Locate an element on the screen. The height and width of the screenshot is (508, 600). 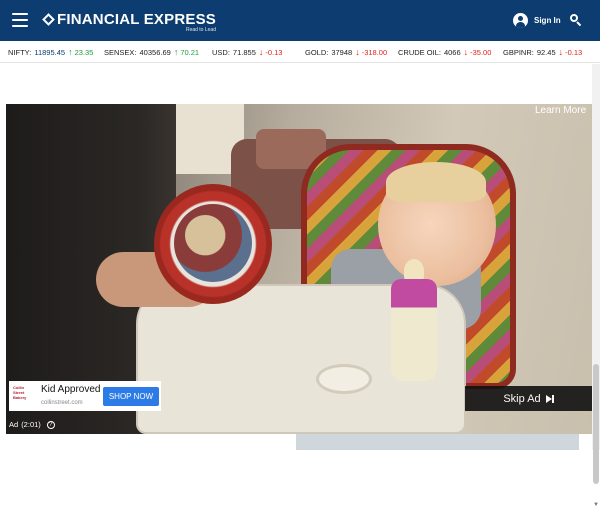
video-frame-tin-picture is located at coordinates (213, 243).